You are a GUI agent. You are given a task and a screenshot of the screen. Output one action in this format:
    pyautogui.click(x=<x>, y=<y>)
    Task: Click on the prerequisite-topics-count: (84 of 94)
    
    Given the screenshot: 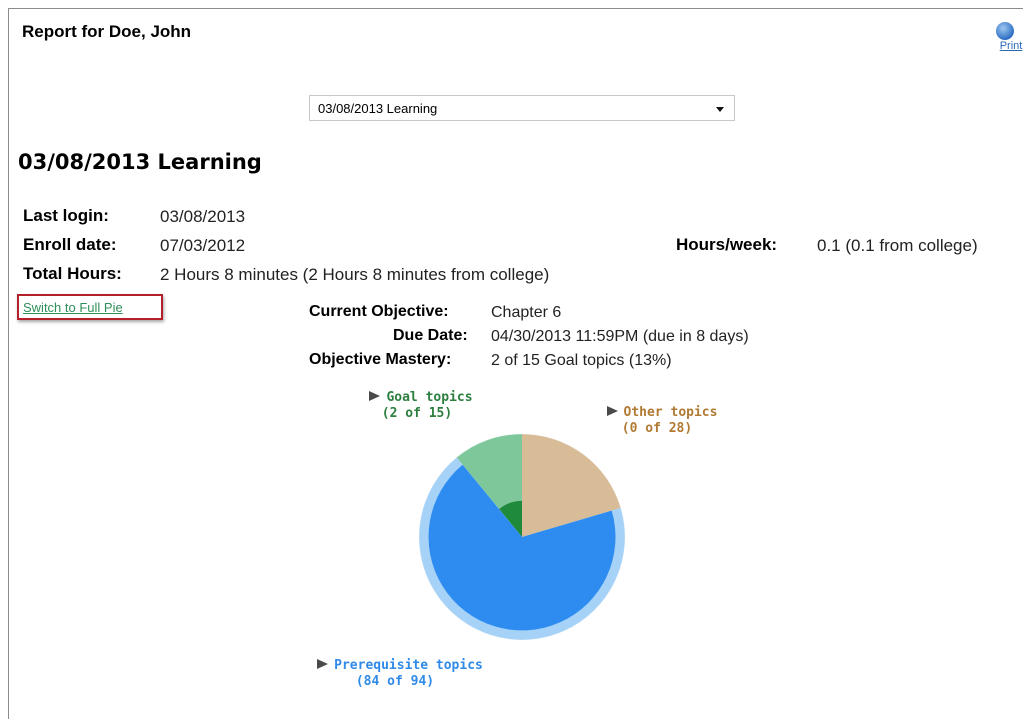 What is the action you would take?
    pyautogui.click(x=395, y=681)
    